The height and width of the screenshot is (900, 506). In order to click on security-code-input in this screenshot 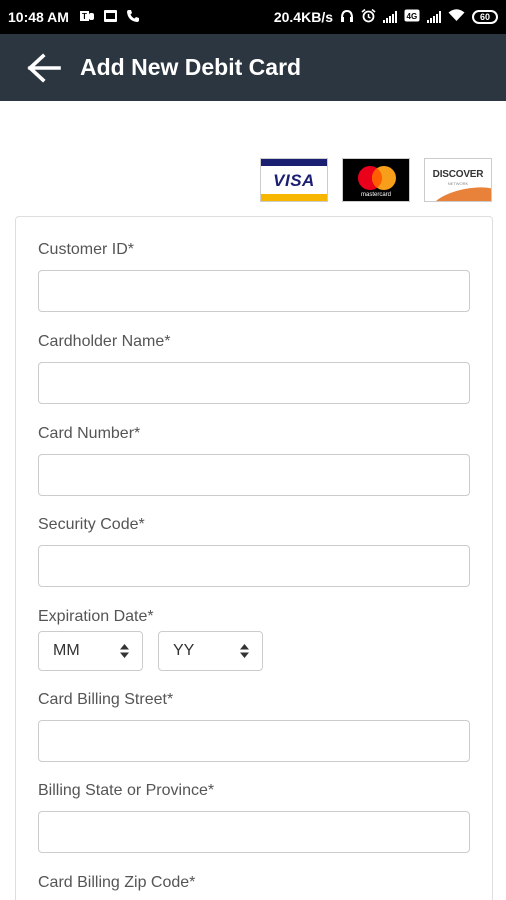, I will do `click(254, 566)`.